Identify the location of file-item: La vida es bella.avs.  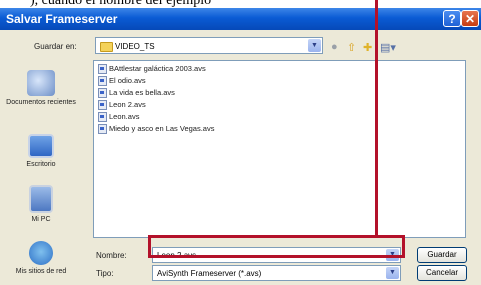
(136, 93).